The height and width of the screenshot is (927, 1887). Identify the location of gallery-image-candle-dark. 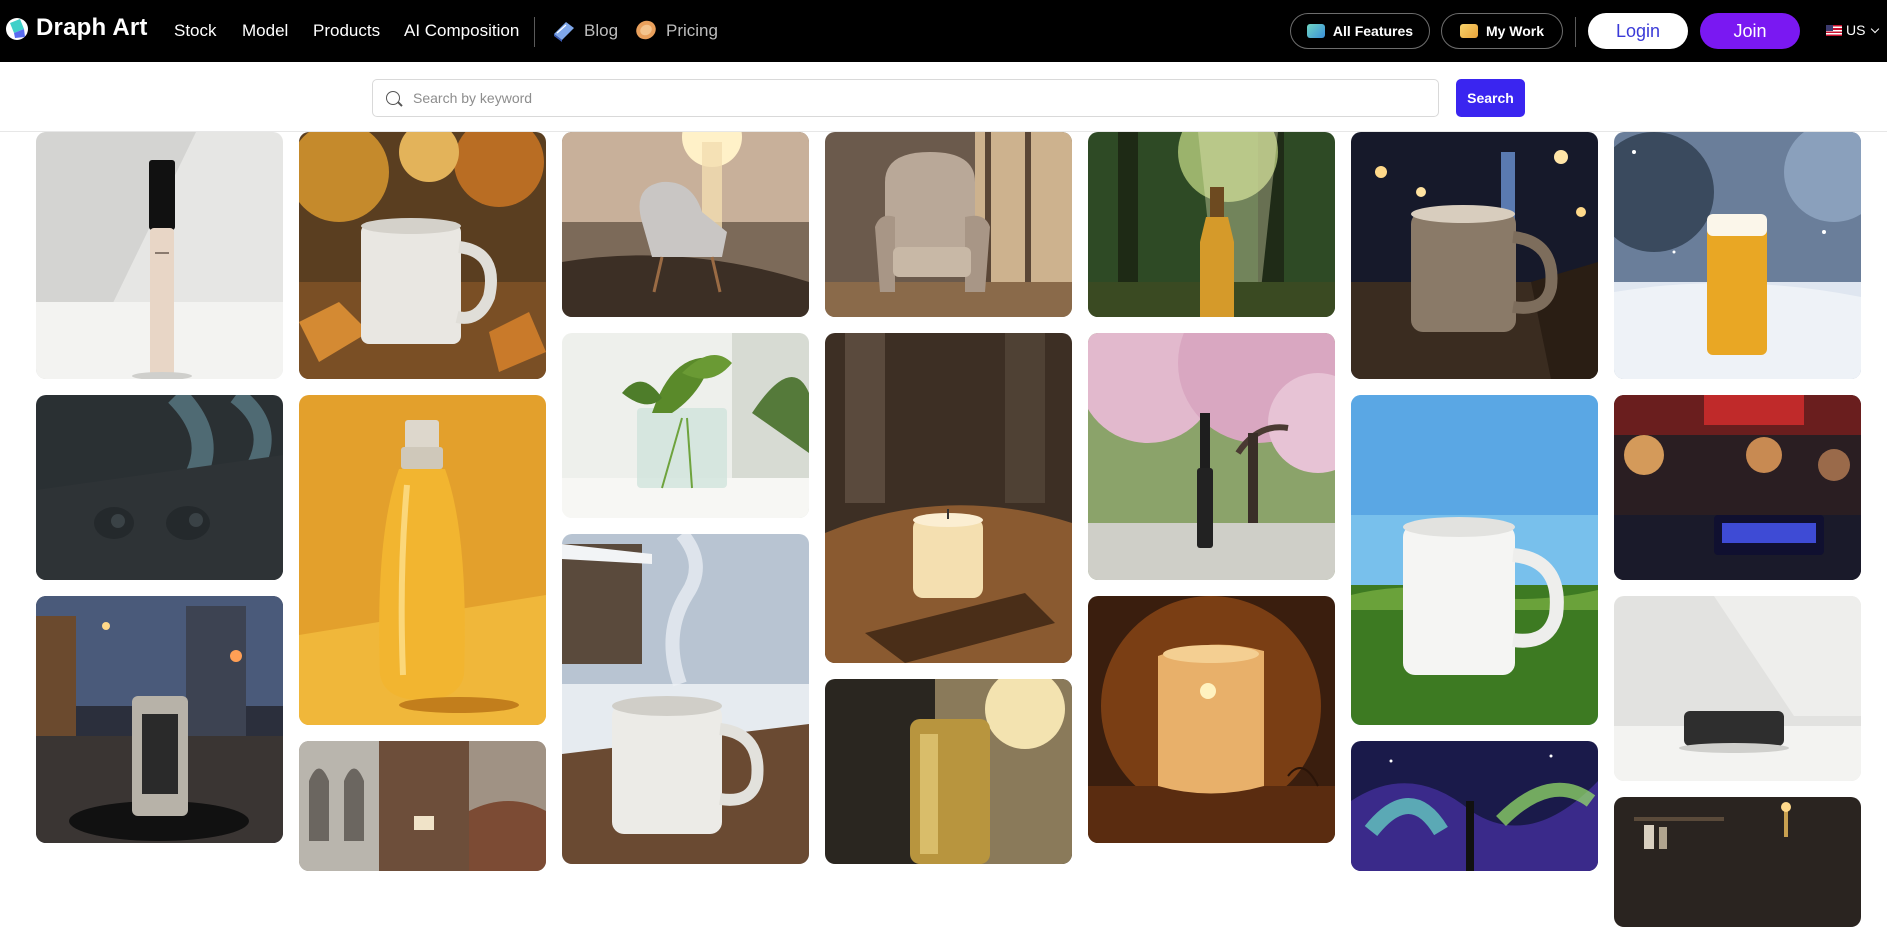
(1211, 719).